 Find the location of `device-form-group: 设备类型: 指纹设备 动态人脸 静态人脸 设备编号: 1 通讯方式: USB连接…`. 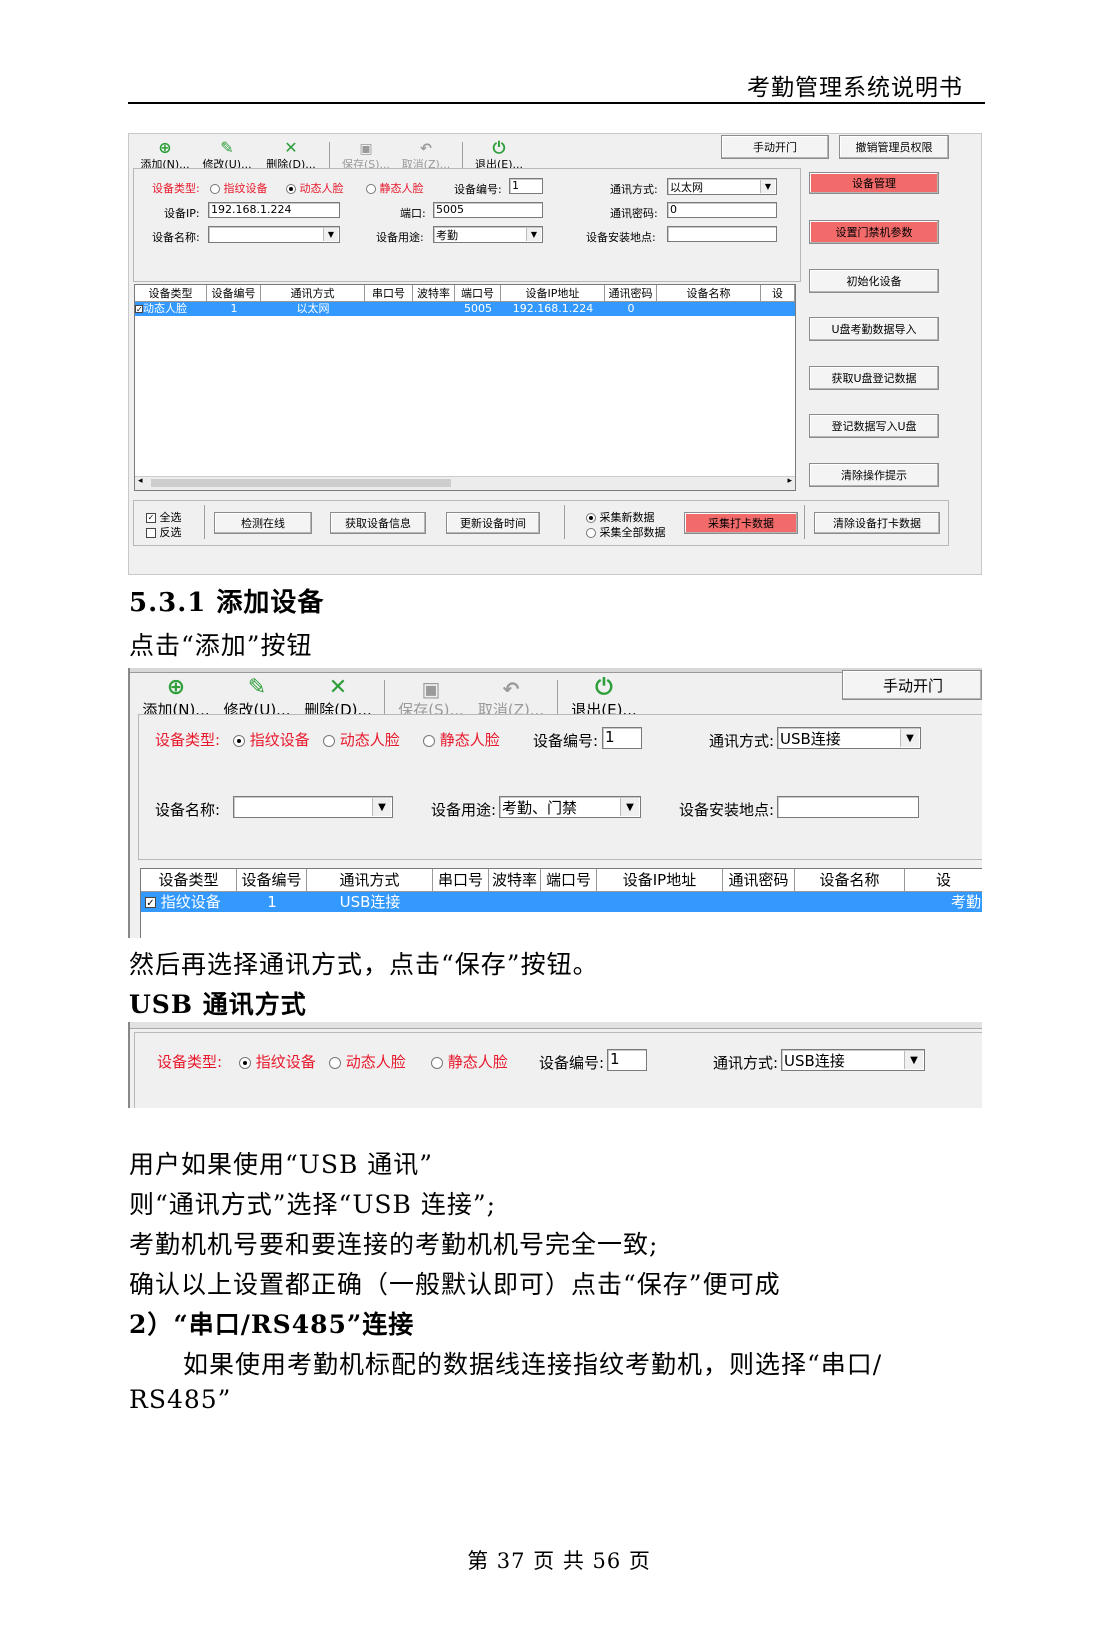

device-form-group: 设备类型: 指纹设备 动态人脸 静态人脸 设备编号: 1 通讯方式: USB连接… is located at coordinates (560, 787).